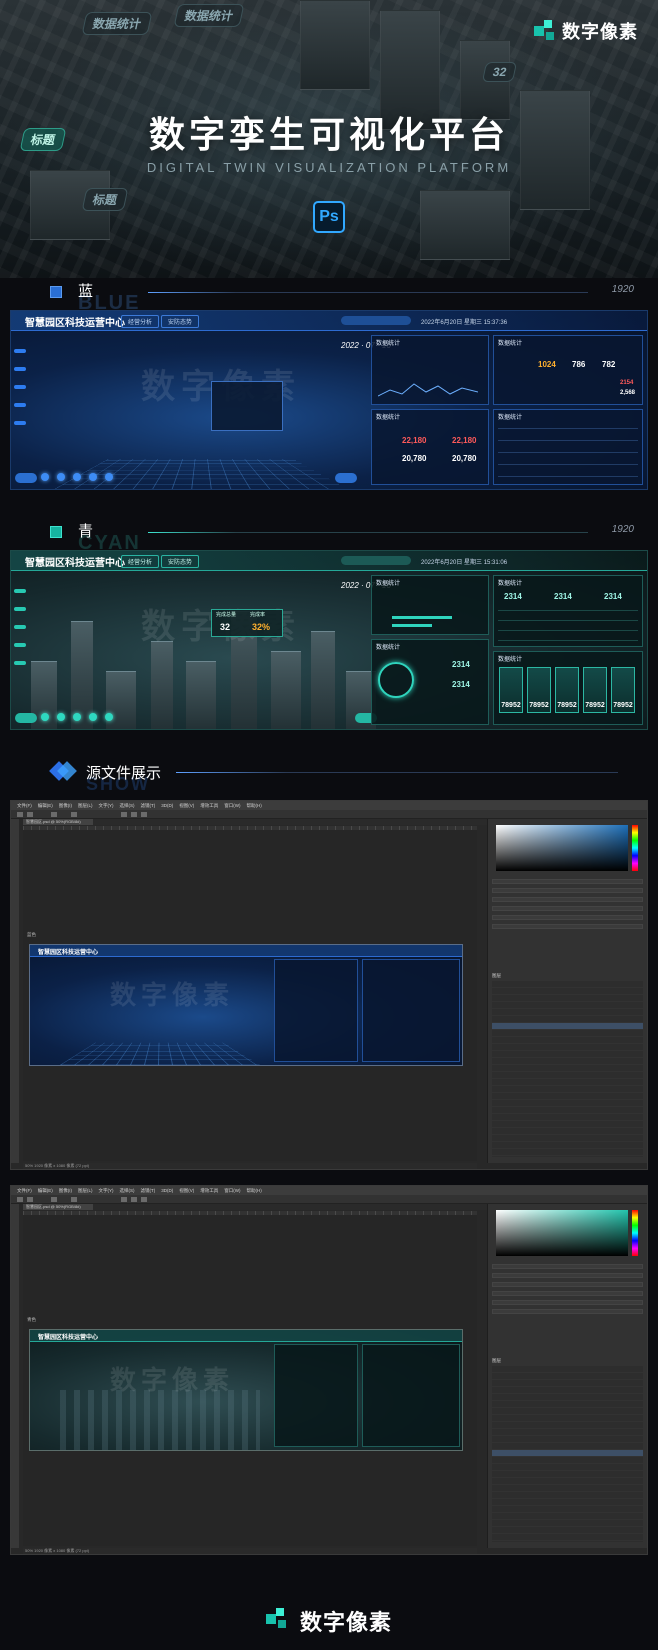  Describe the element at coordinates (75, 563) in the screenshot. I see `dashboard-title: 智慧园区科技运营中心` at that location.